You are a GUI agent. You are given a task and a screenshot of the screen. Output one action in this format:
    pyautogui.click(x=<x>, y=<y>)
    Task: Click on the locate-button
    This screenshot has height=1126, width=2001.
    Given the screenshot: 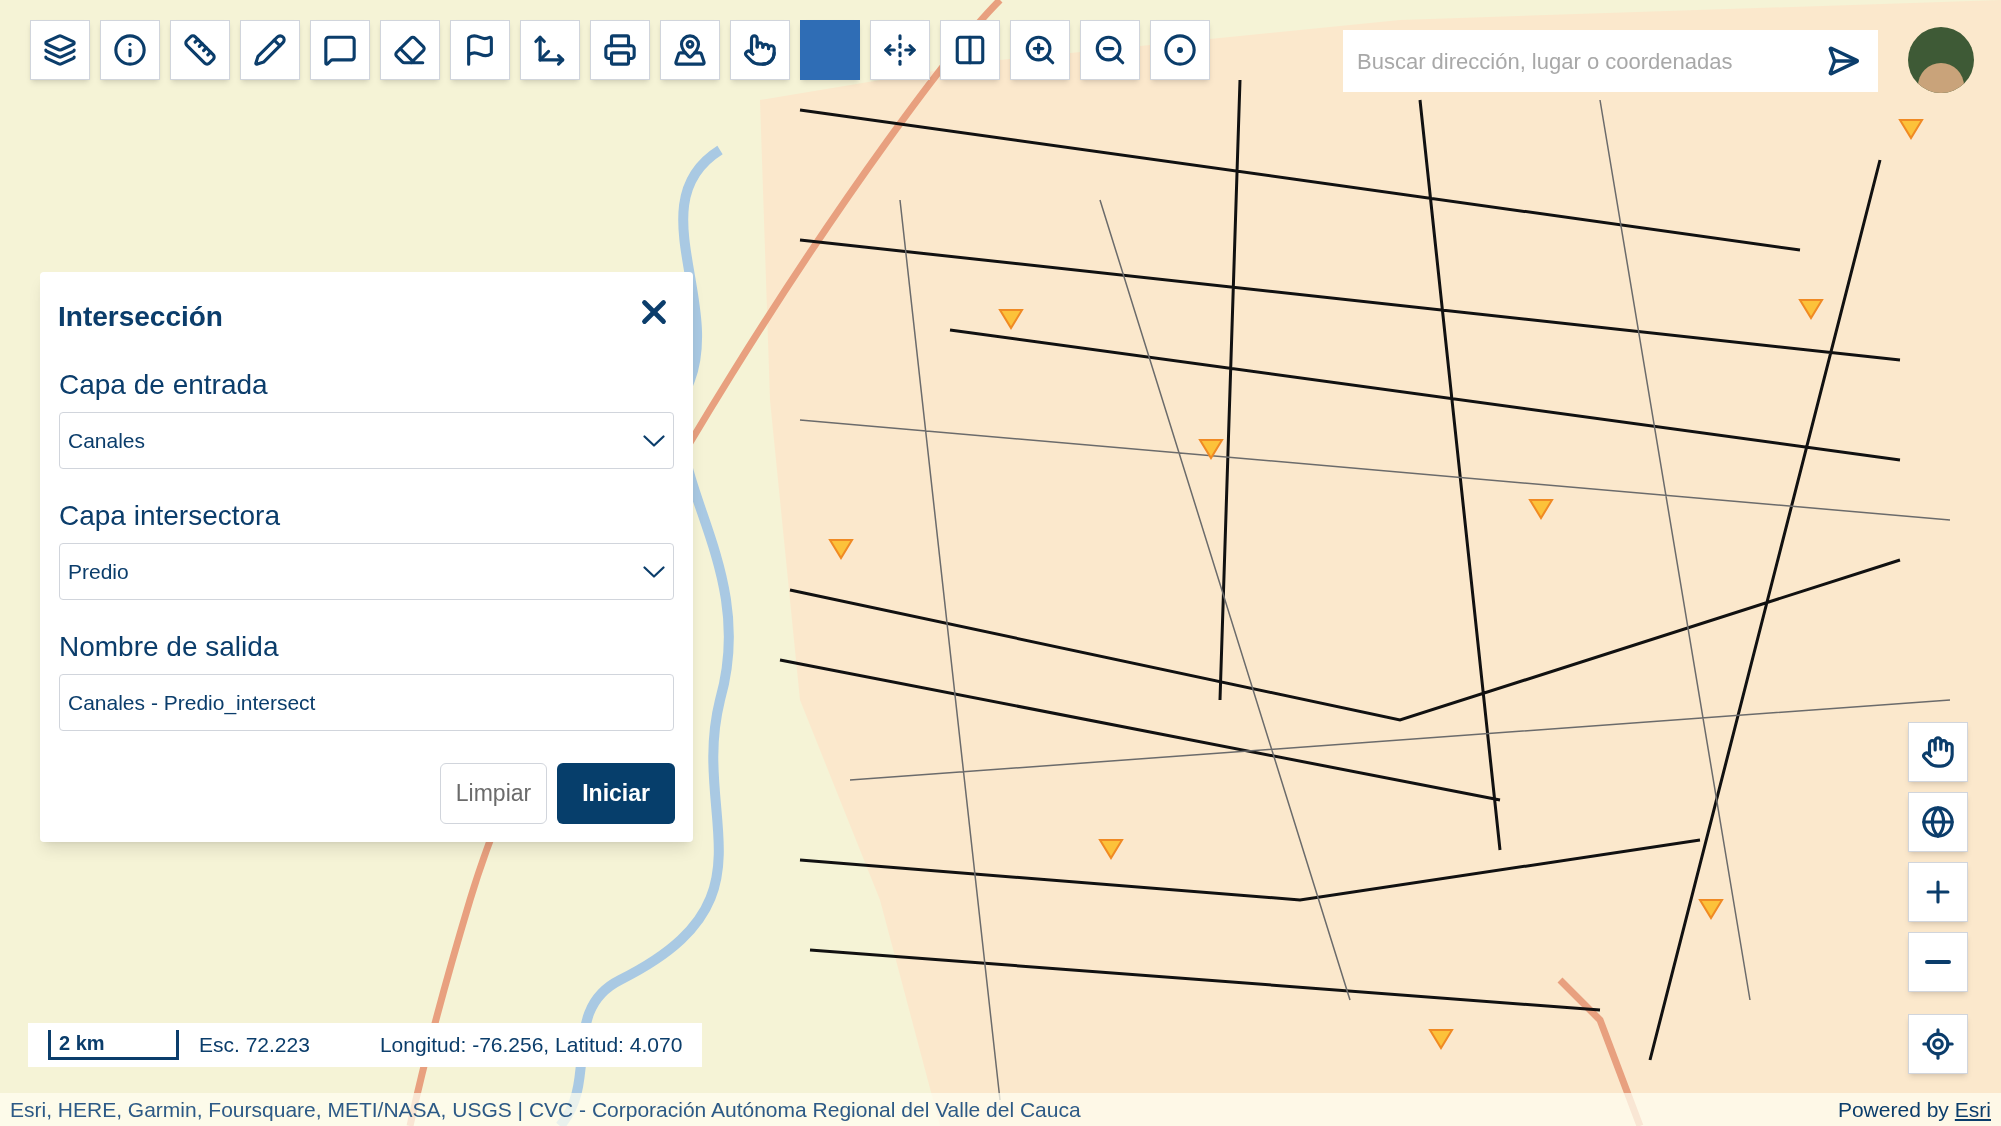 What is the action you would take?
    pyautogui.click(x=1938, y=1044)
    